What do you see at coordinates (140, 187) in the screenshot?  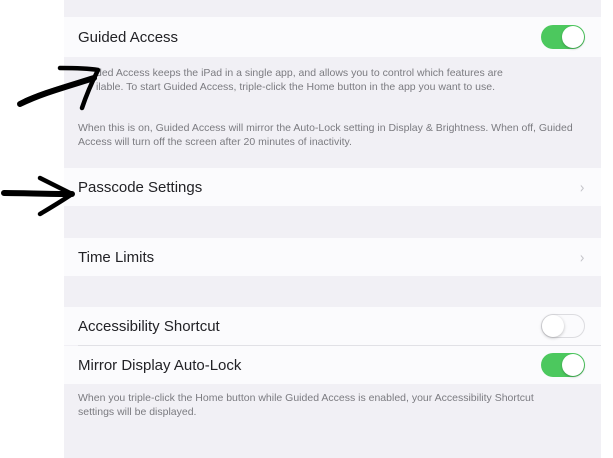 I see `passcode-settings-label: Passcode Settings` at bounding box center [140, 187].